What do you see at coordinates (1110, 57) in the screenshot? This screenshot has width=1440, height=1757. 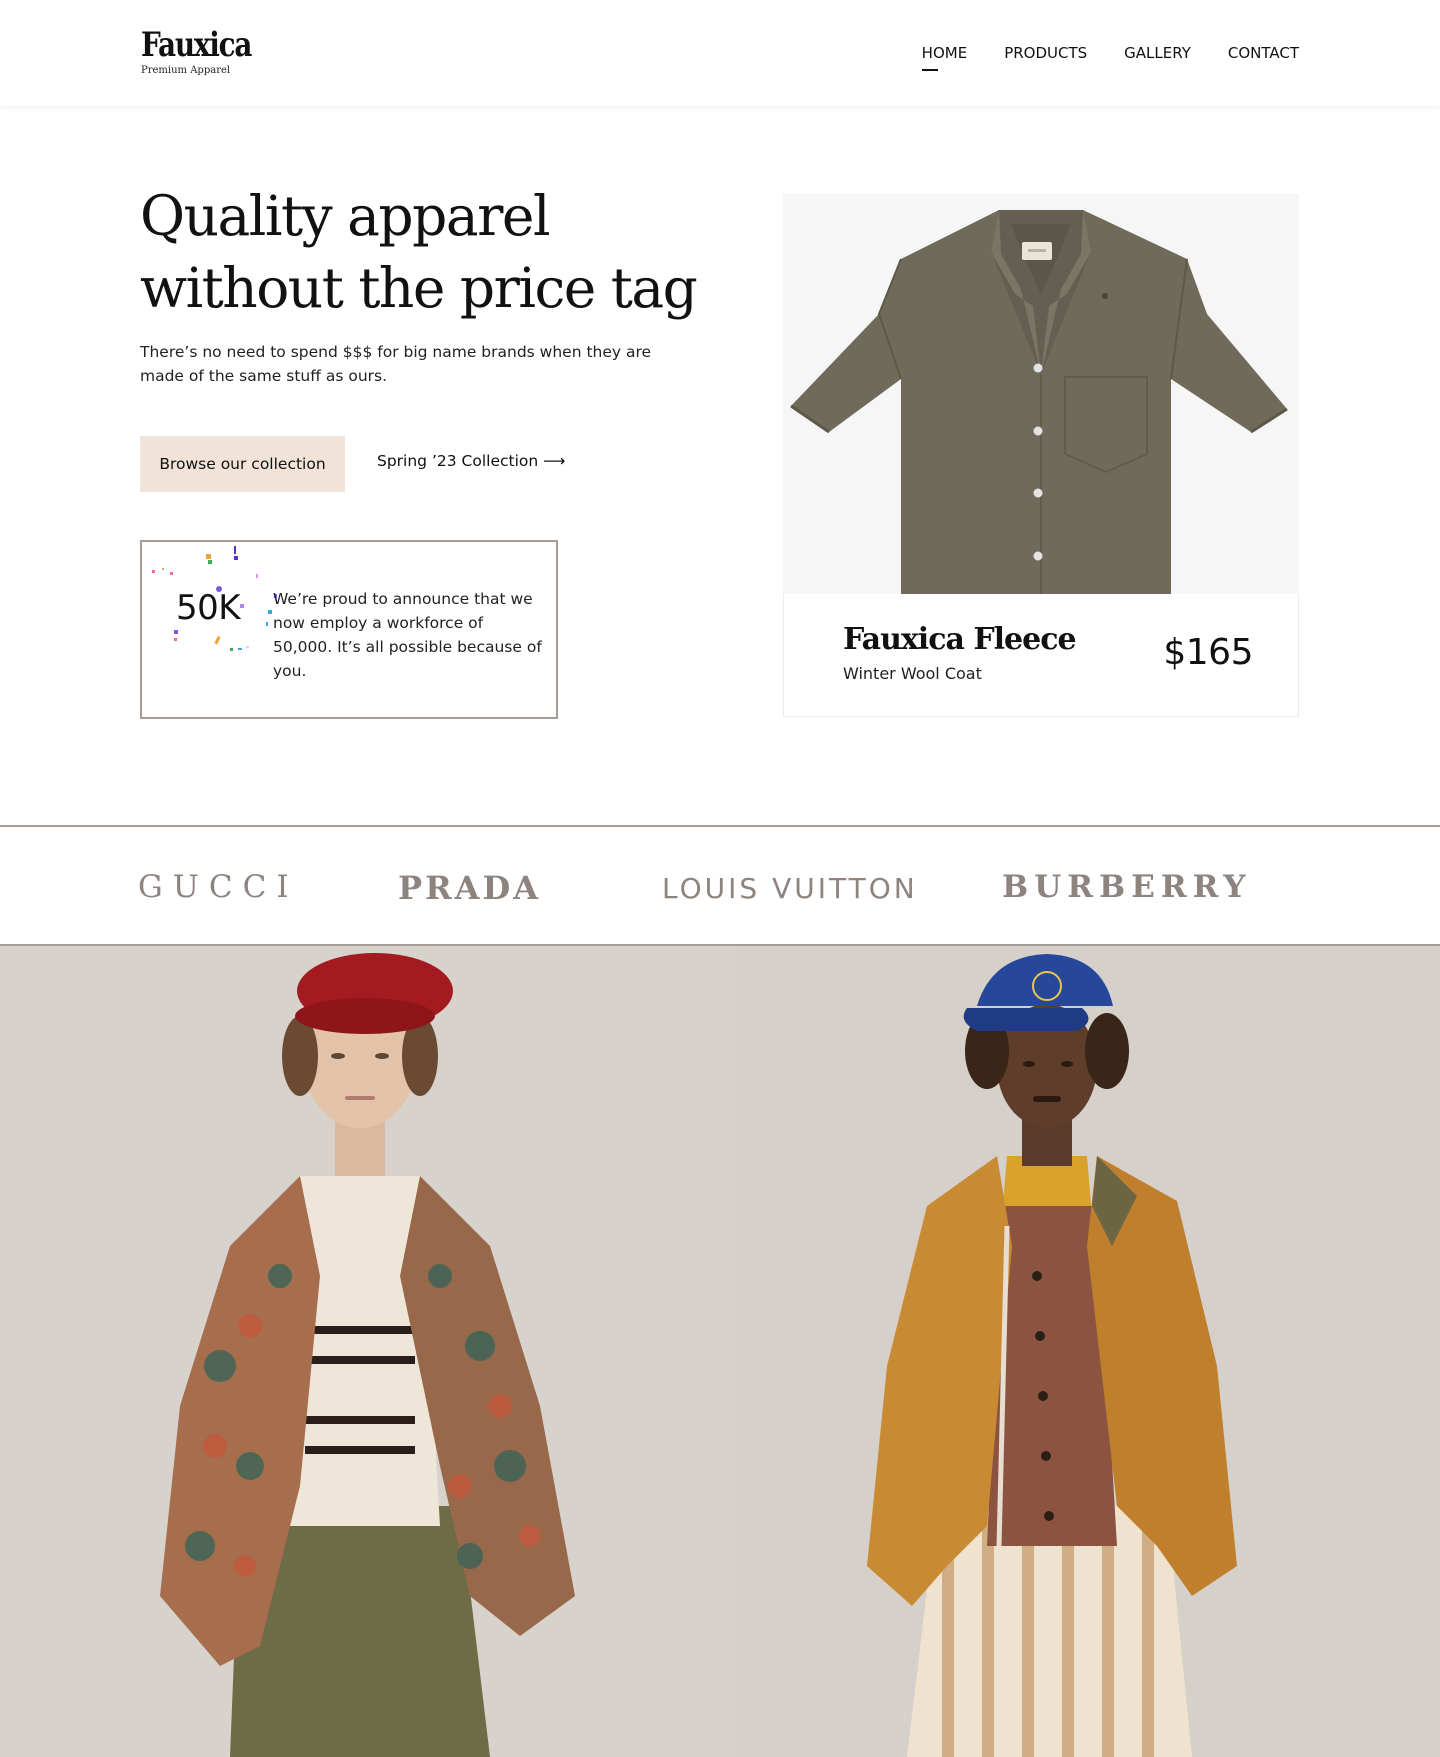 I see `main-nav: HOME PRODUCTS GALLERY CONTACT` at bounding box center [1110, 57].